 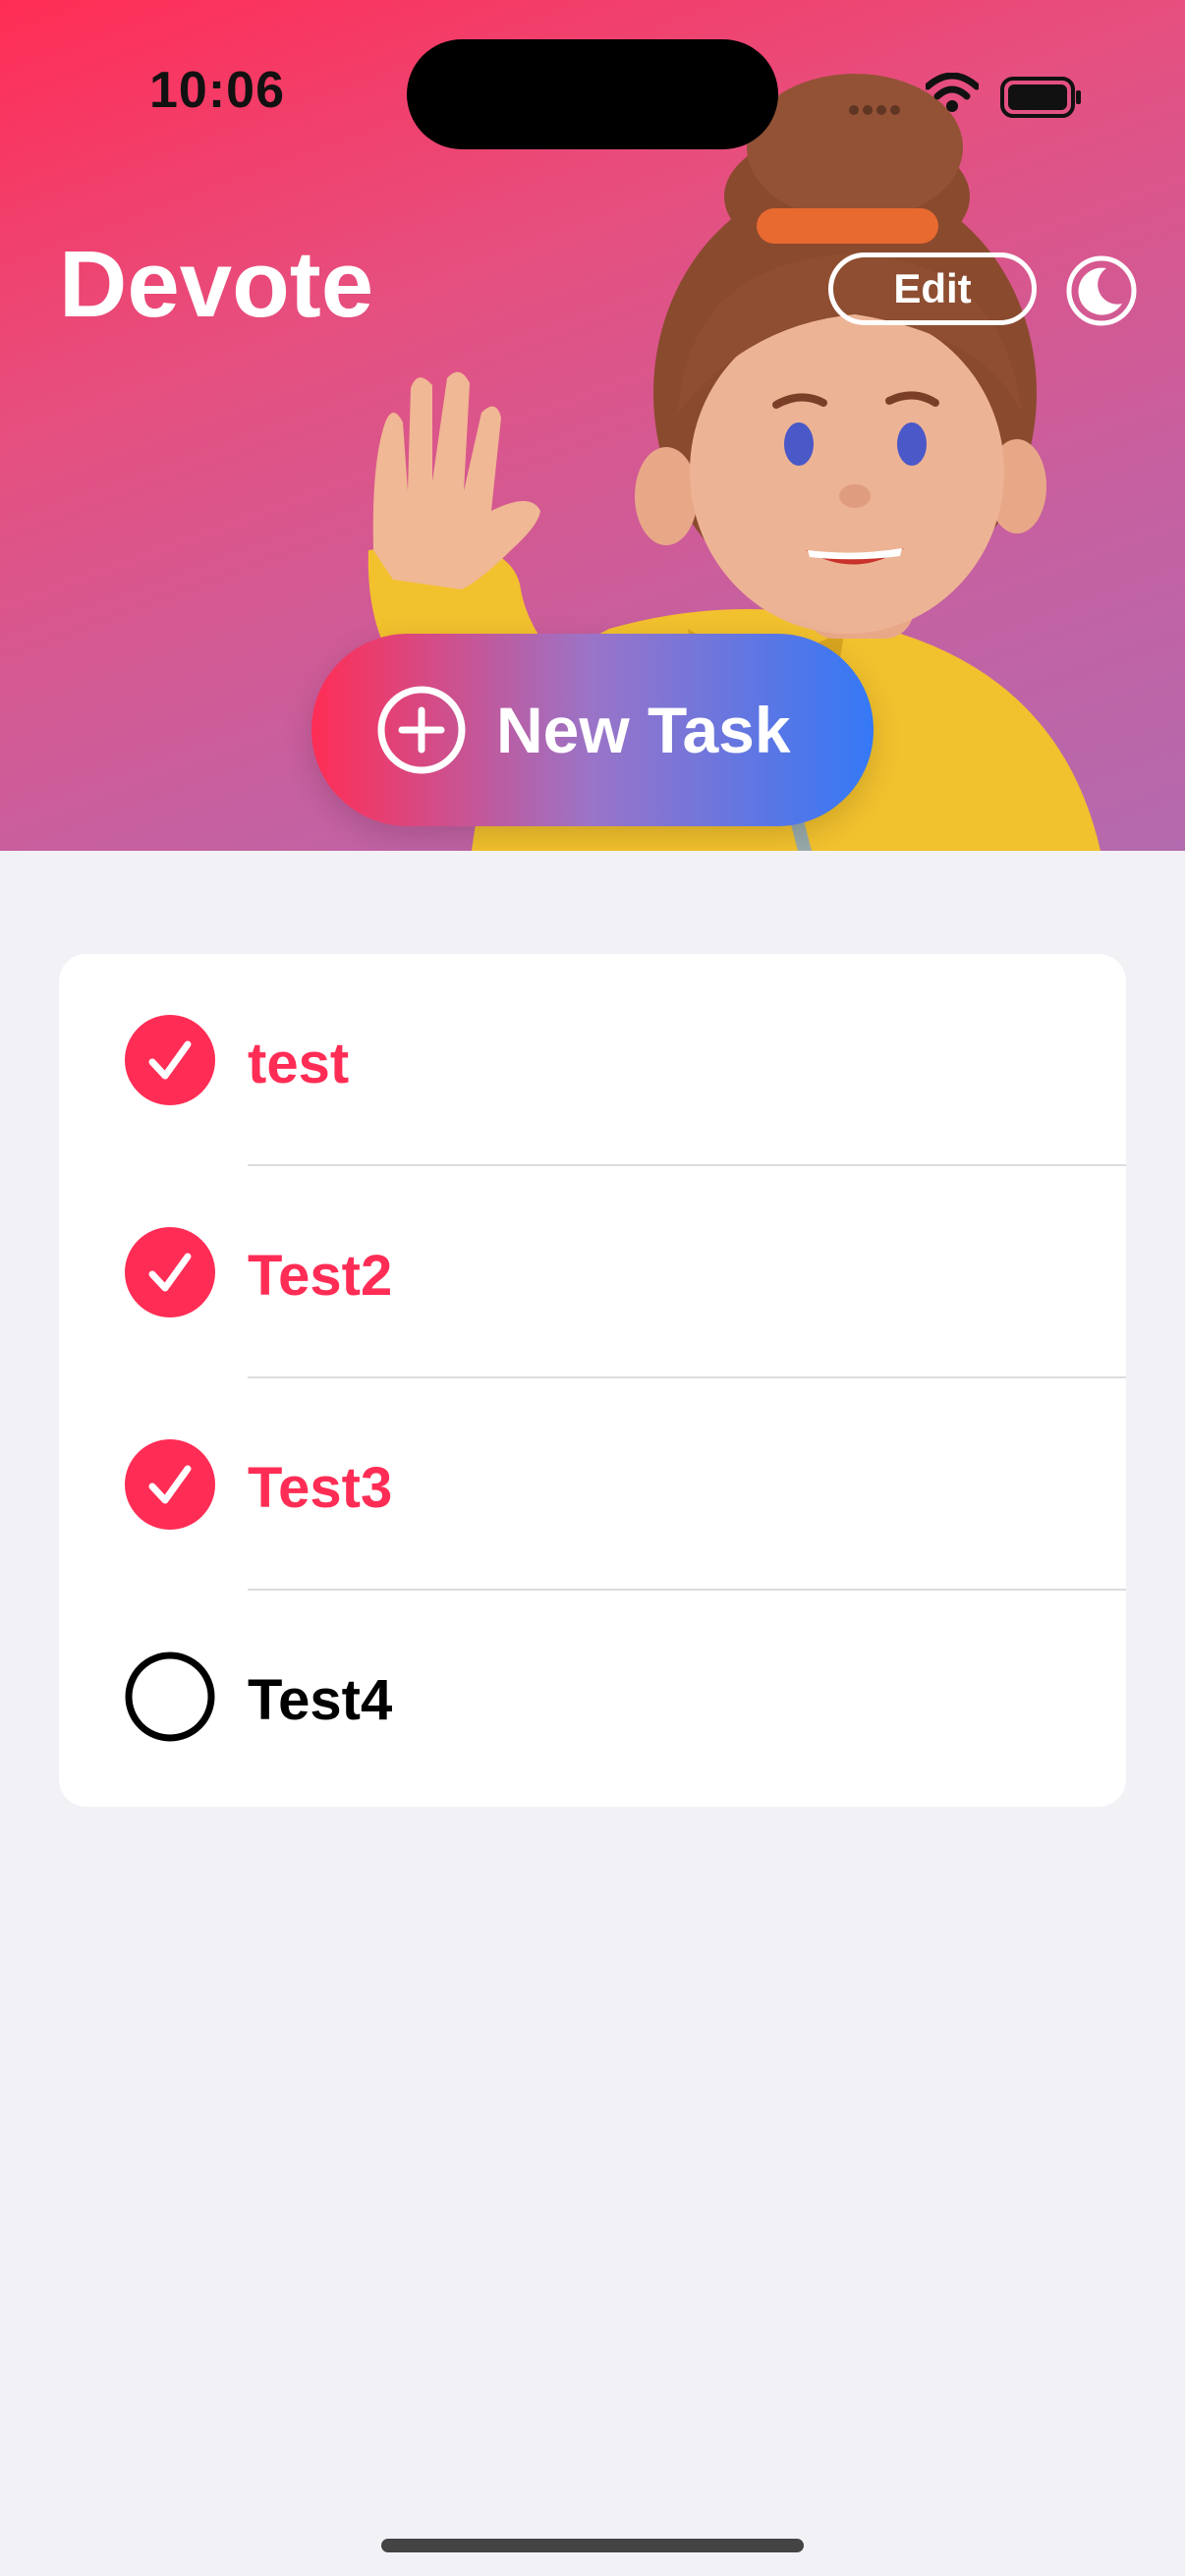 What do you see at coordinates (217, 90) in the screenshot?
I see `status-time: 10:06` at bounding box center [217, 90].